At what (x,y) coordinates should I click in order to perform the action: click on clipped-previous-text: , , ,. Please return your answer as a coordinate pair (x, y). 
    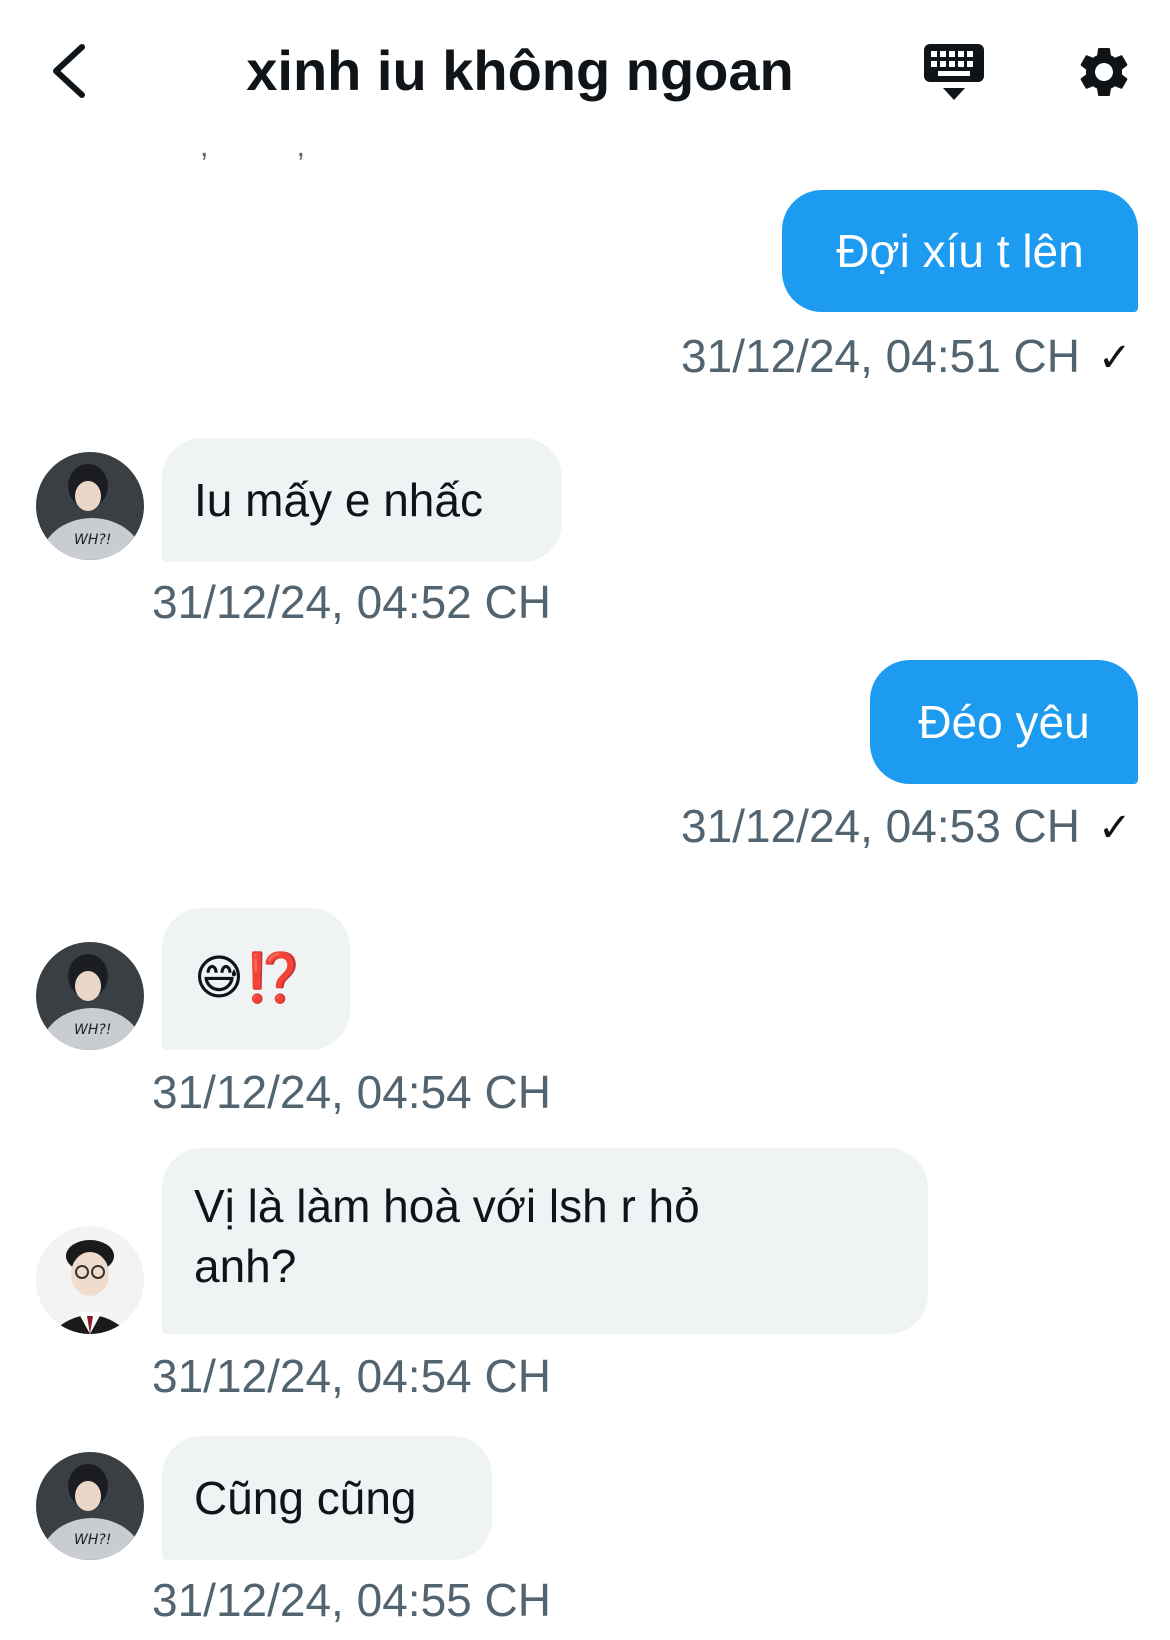
    Looking at the image, I should click on (273, 152).